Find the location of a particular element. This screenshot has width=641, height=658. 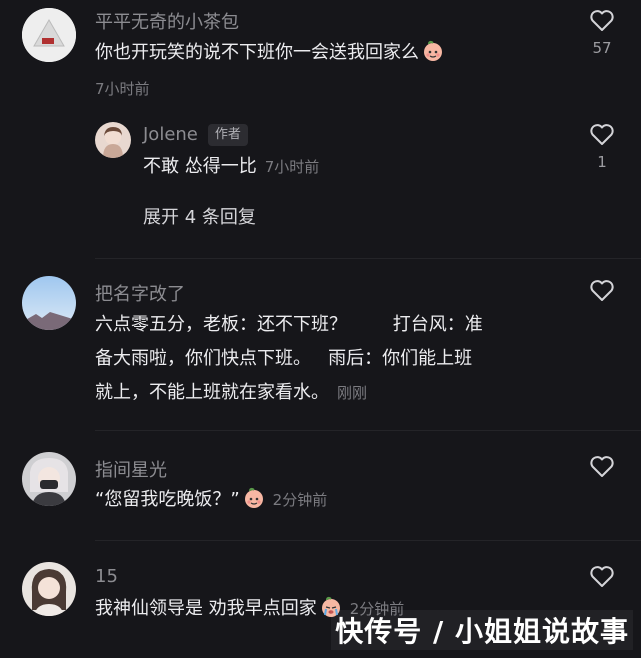

author-badge: 作者 is located at coordinates (227, 135).